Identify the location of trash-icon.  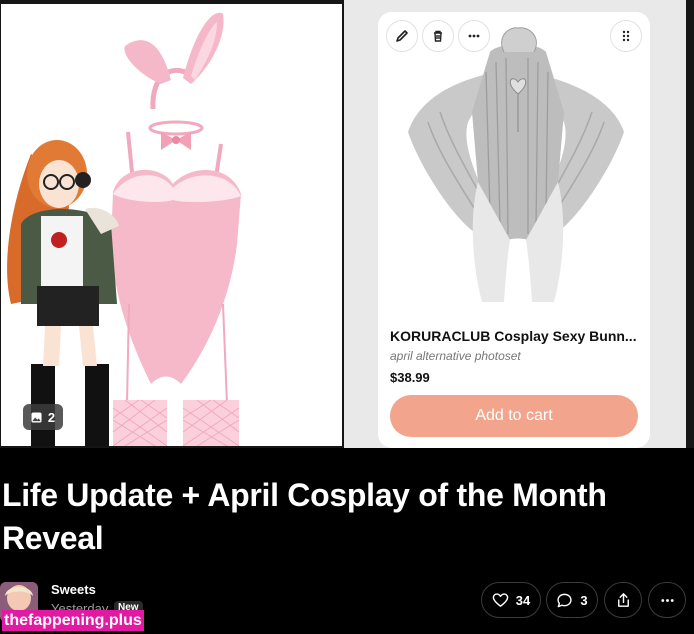
(438, 36).